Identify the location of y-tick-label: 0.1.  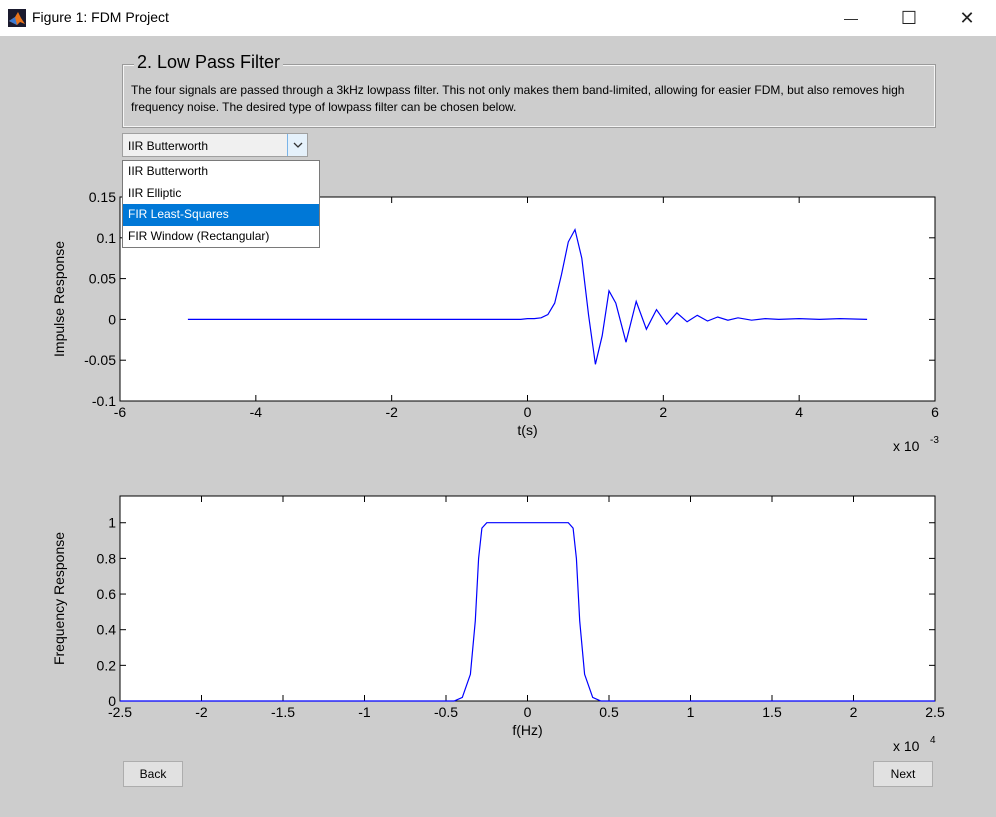
(107, 238).